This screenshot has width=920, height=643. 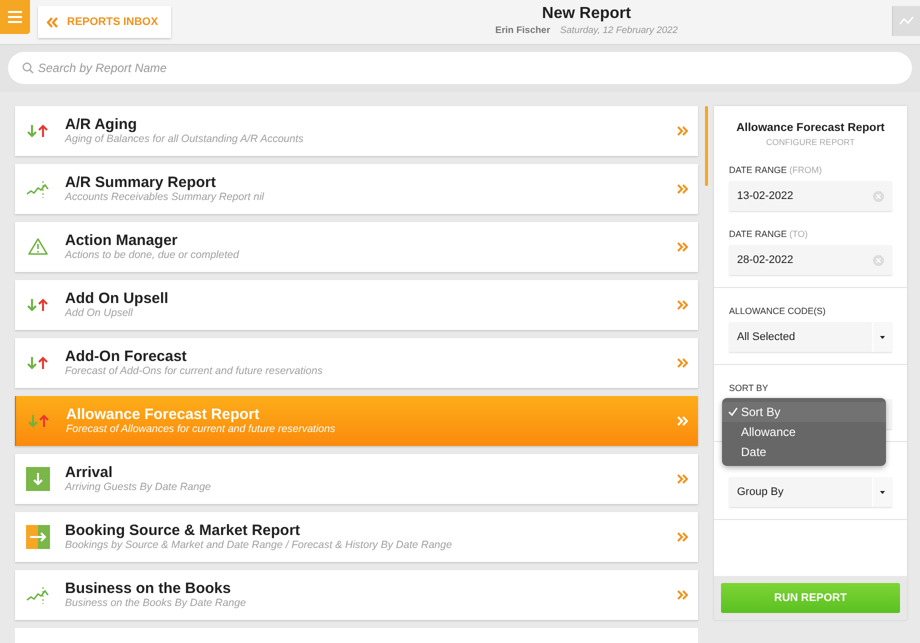 I want to click on search-icon, so click(x=28, y=68).